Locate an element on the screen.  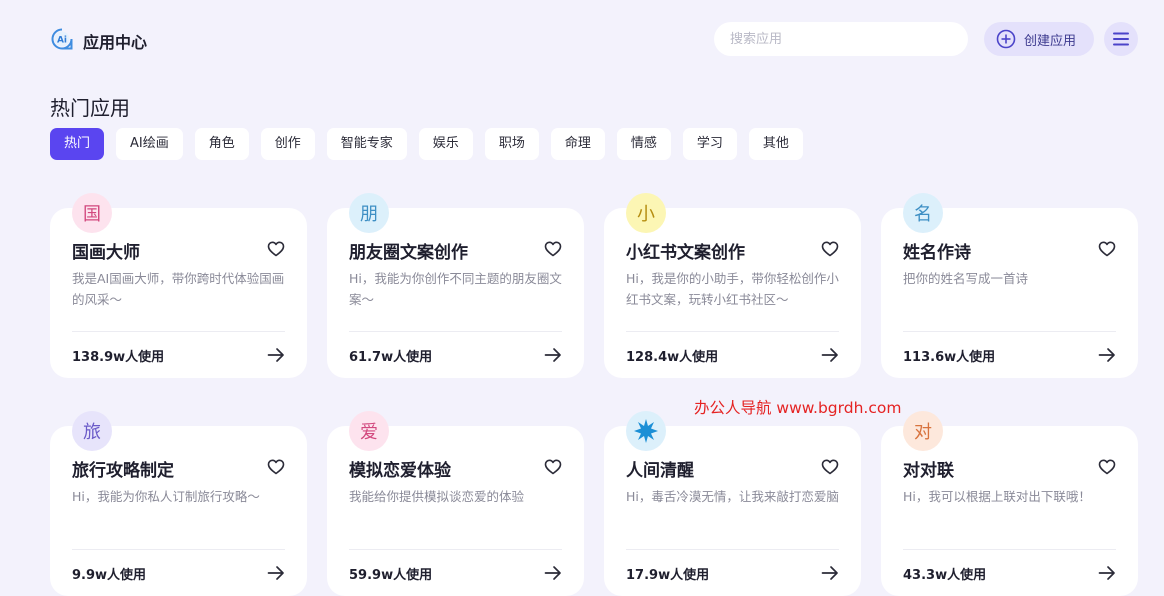
category-tabs: 热门 AI绘画 角色 创作 智能专家 娱乐 职场 命理 情感 学习 其他 is located at coordinates (432, 144).